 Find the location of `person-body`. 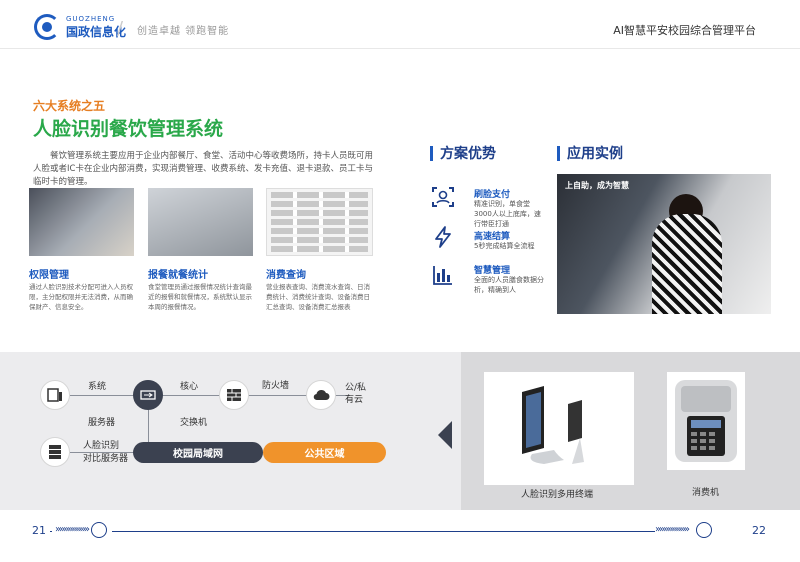

person-body is located at coordinates (687, 264).